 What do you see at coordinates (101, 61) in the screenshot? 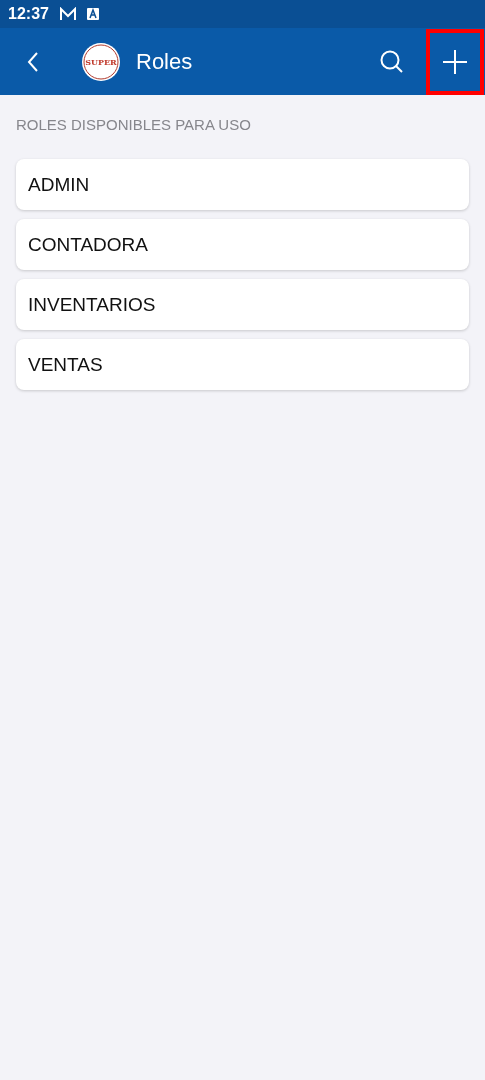
I see `logo-icon: SUPER` at bounding box center [101, 61].